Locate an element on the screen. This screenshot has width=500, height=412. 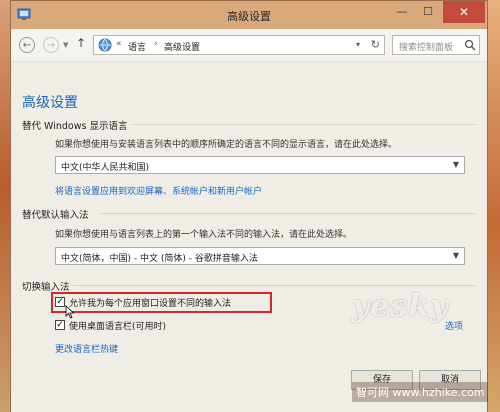
breadcrumb-item-advanced: 高级设置 is located at coordinates (182, 46).